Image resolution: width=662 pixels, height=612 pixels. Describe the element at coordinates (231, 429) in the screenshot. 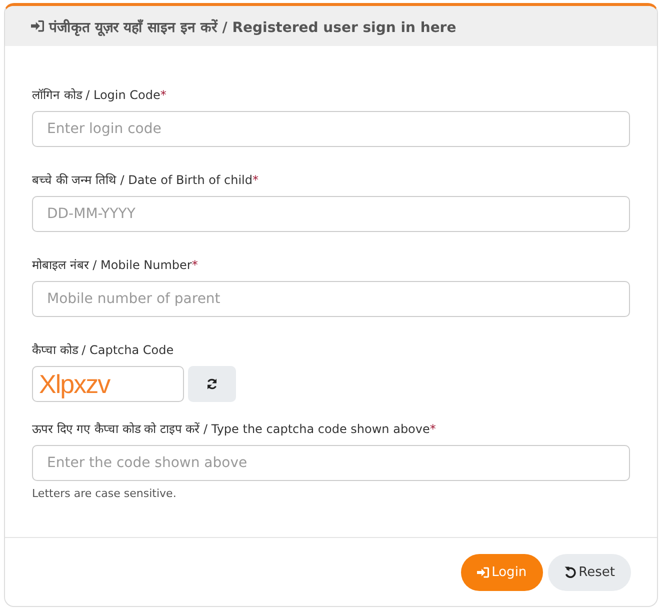

I see `field-label: ऊपर दिए गए कैप्चा कोड को टाइप करें / Type the captcha code shown above` at that location.